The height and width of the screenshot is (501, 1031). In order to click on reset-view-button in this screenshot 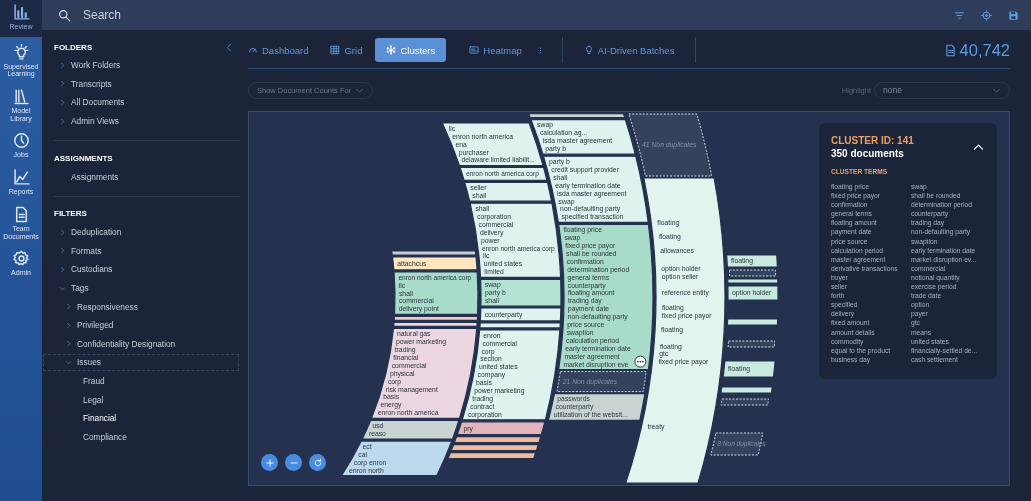, I will do `click(317, 462)`.